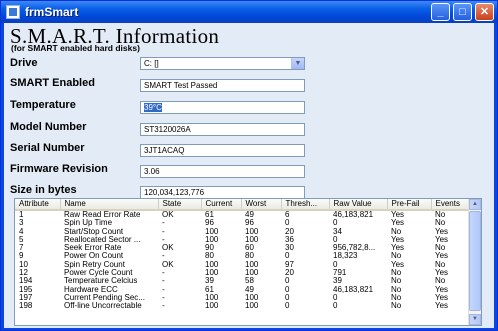 The image size is (498, 331). What do you see at coordinates (242, 240) in the screenshot?
I see `table-row: 5 Reallocated Sector ... - 100 100 36 0 Yes Yes` at bounding box center [242, 240].